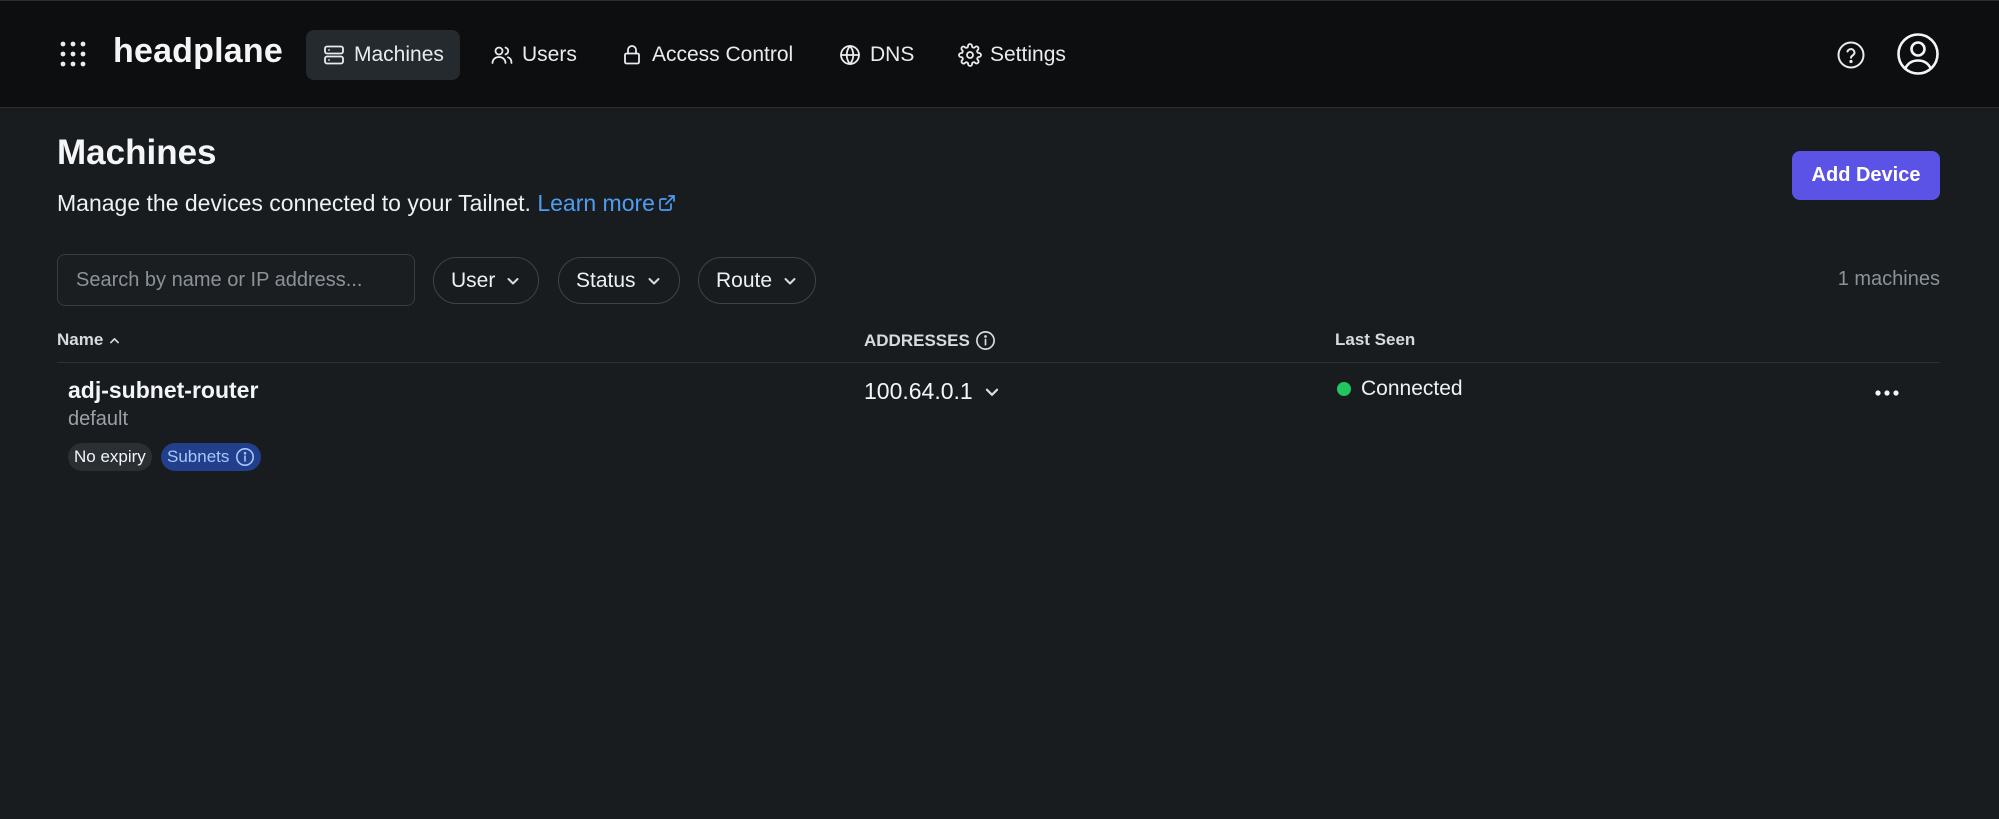 This screenshot has width=1999, height=819. I want to click on no-expiry-badge: No expiry, so click(110, 457).